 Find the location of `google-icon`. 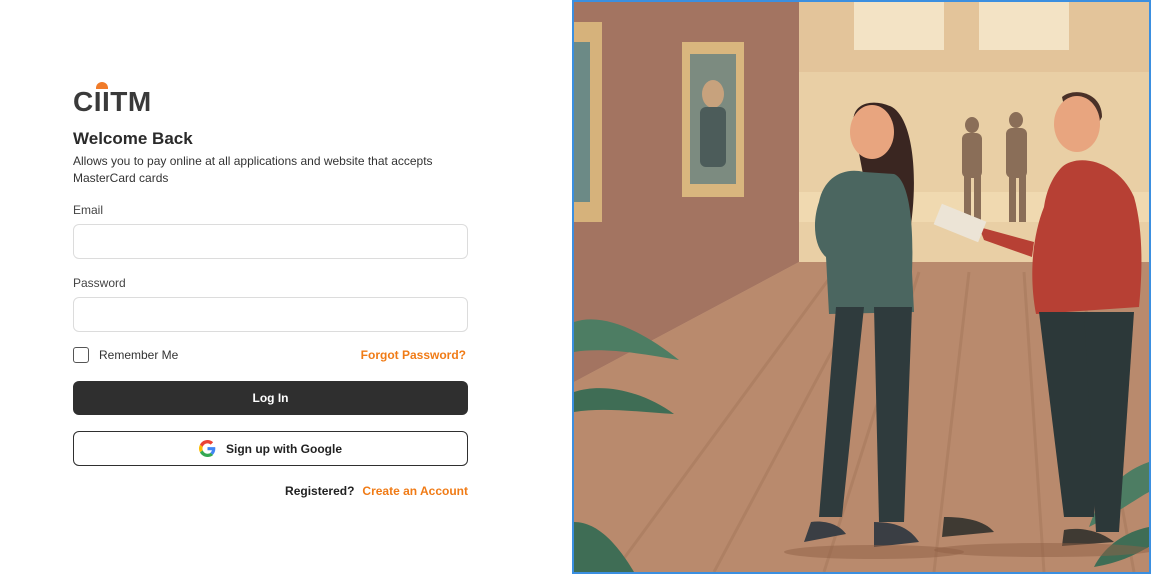

google-icon is located at coordinates (207, 448).